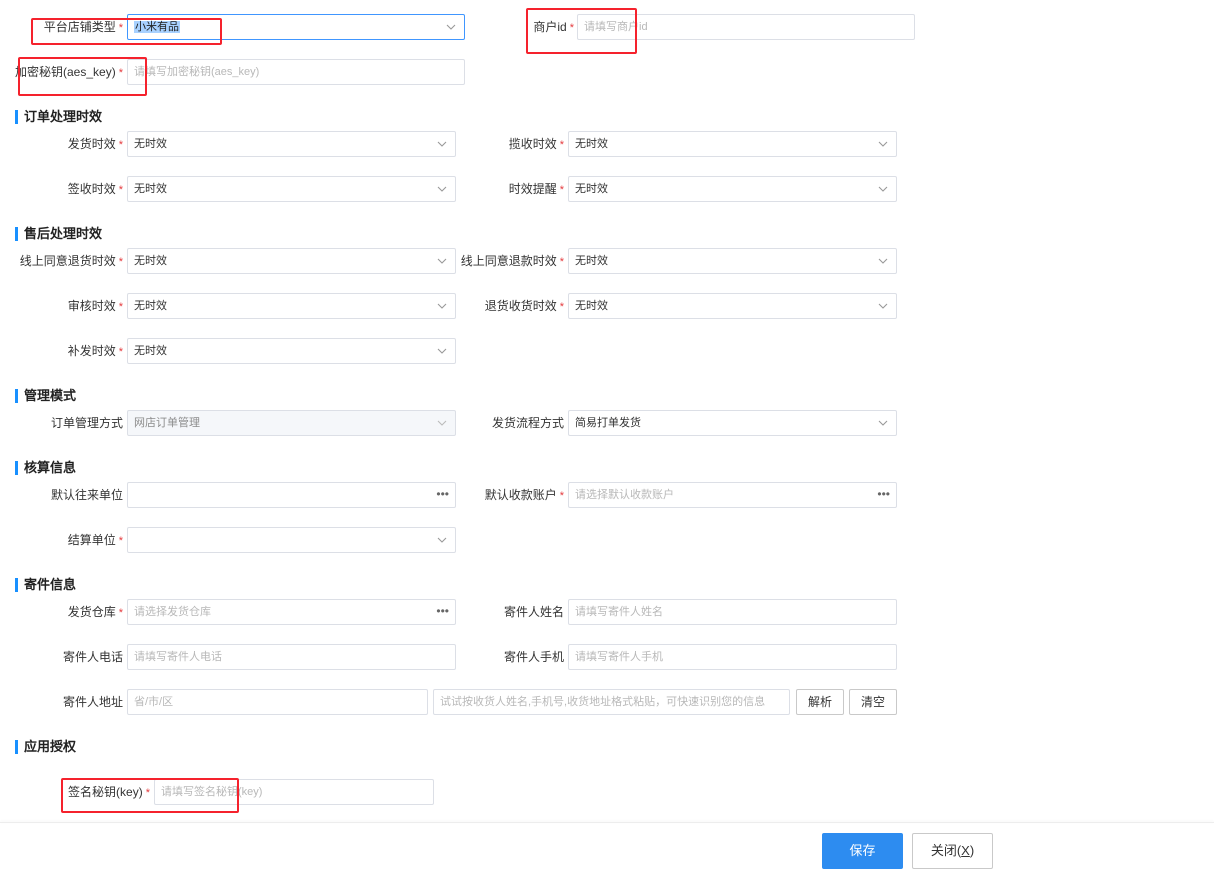 The image size is (1214, 870). I want to click on warehouse-picker: 请选择发货仓库 •••, so click(291, 612).